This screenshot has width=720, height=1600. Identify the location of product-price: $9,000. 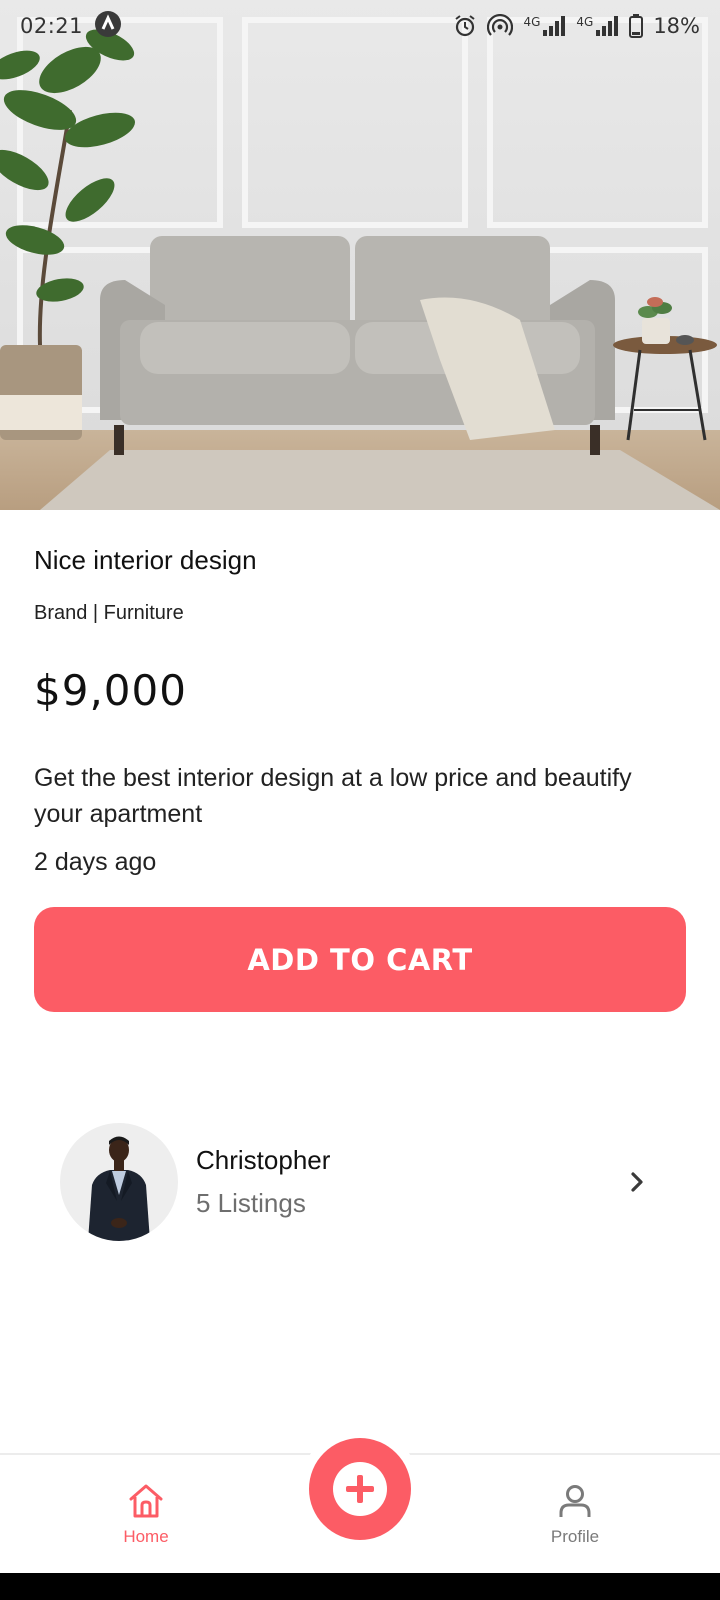
(110, 690).